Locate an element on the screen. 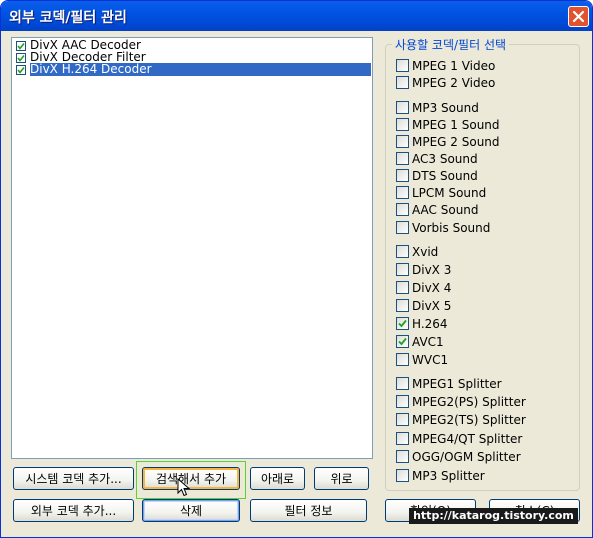 The width and height of the screenshot is (593, 538). search-and-add-button: 검색해서 추가 is located at coordinates (191, 478).